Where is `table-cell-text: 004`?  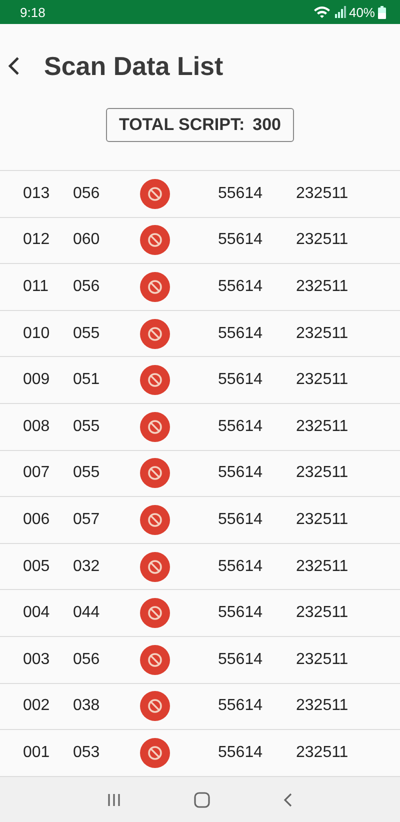
table-cell-text: 004 is located at coordinates (37, 613).